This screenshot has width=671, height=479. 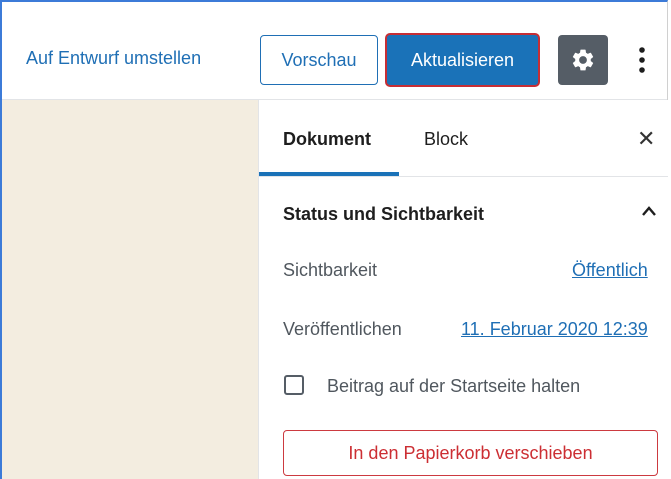 I want to click on move-to-trash-button: In den Papierkorb verschieben, so click(x=470, y=453).